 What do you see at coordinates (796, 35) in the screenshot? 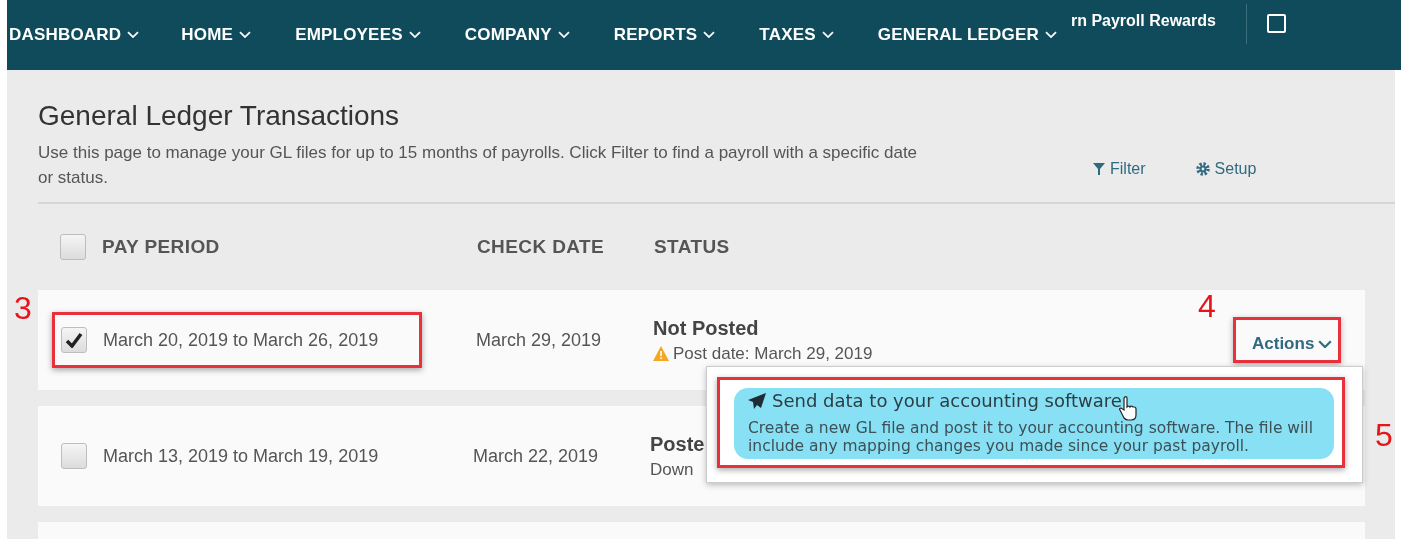
I see `nav-menu-item: TAXES` at bounding box center [796, 35].